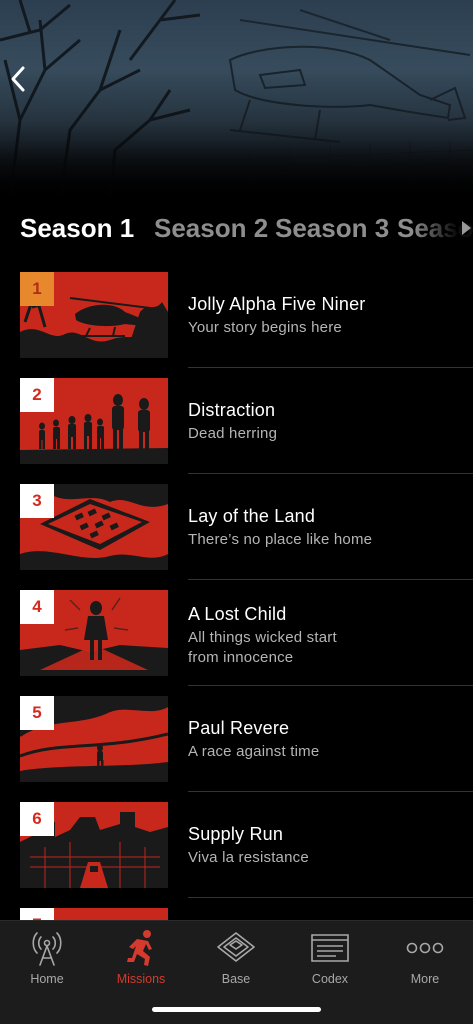 This screenshot has width=473, height=1024. I want to click on tab-label: More, so click(425, 979).